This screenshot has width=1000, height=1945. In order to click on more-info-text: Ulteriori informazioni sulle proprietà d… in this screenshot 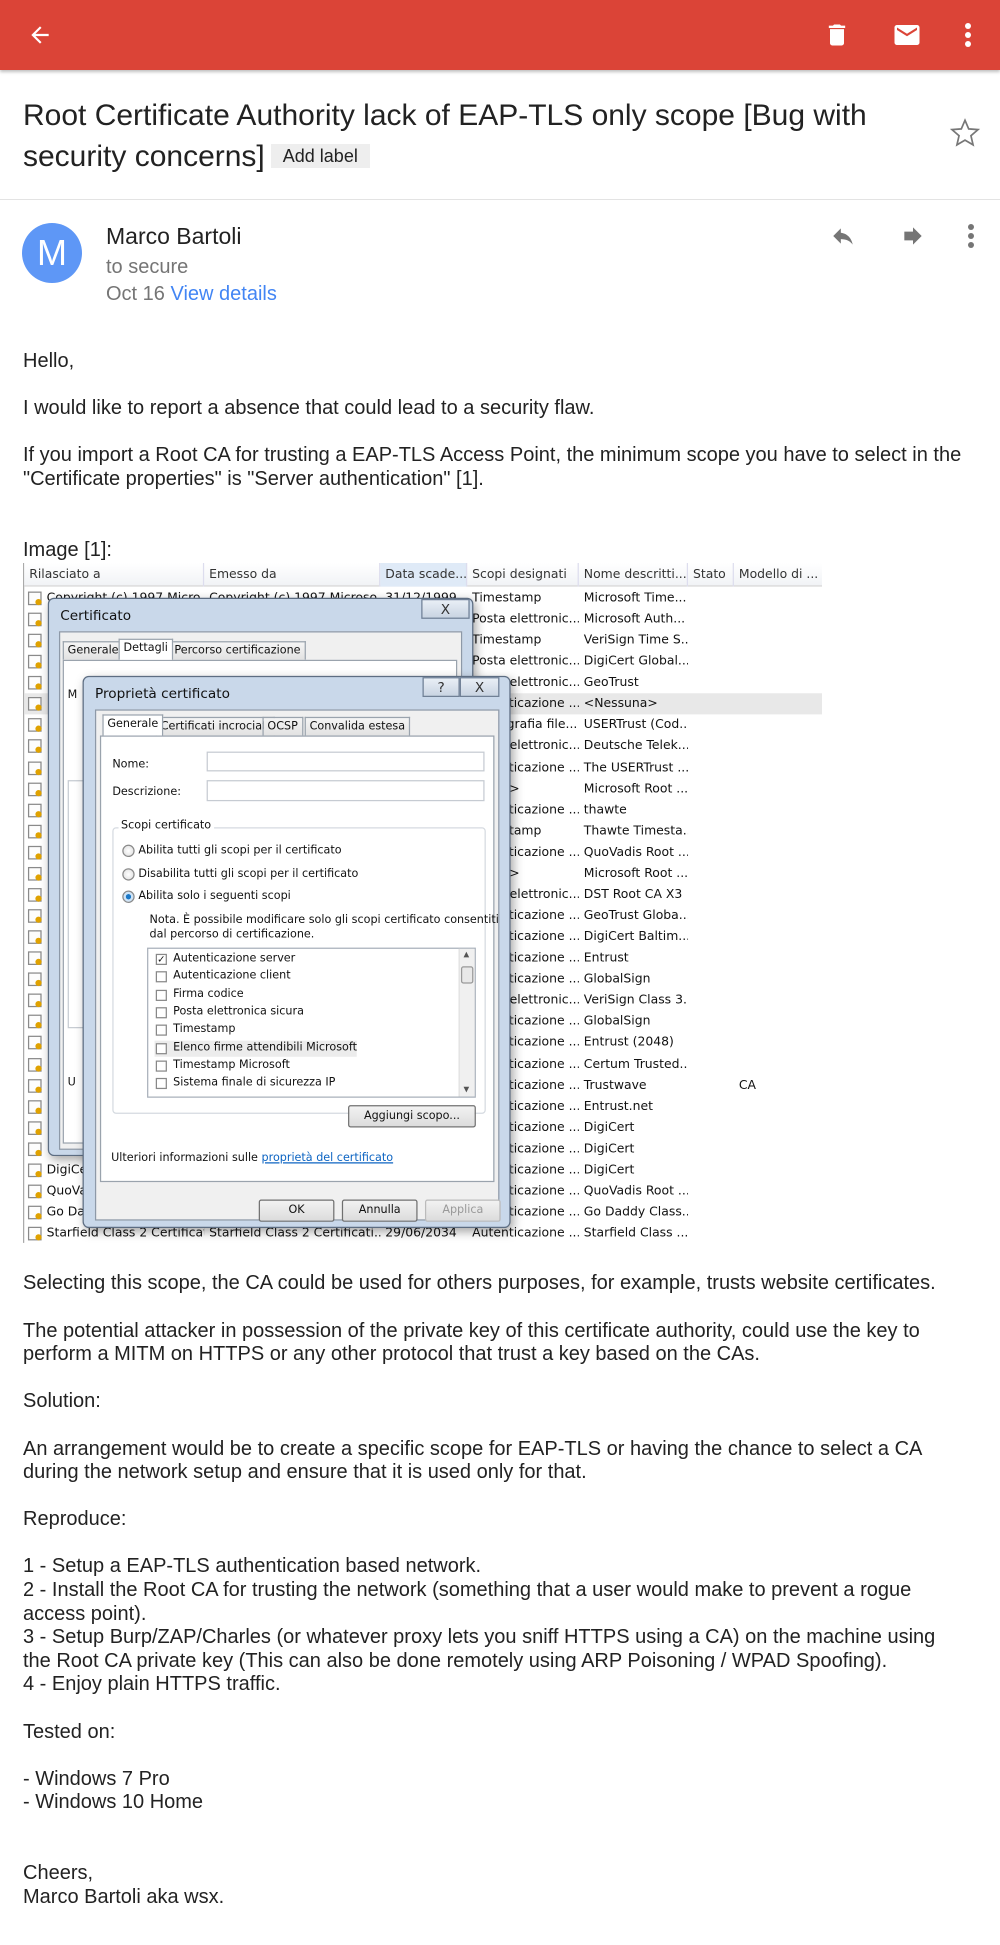, I will do `click(252, 1159)`.